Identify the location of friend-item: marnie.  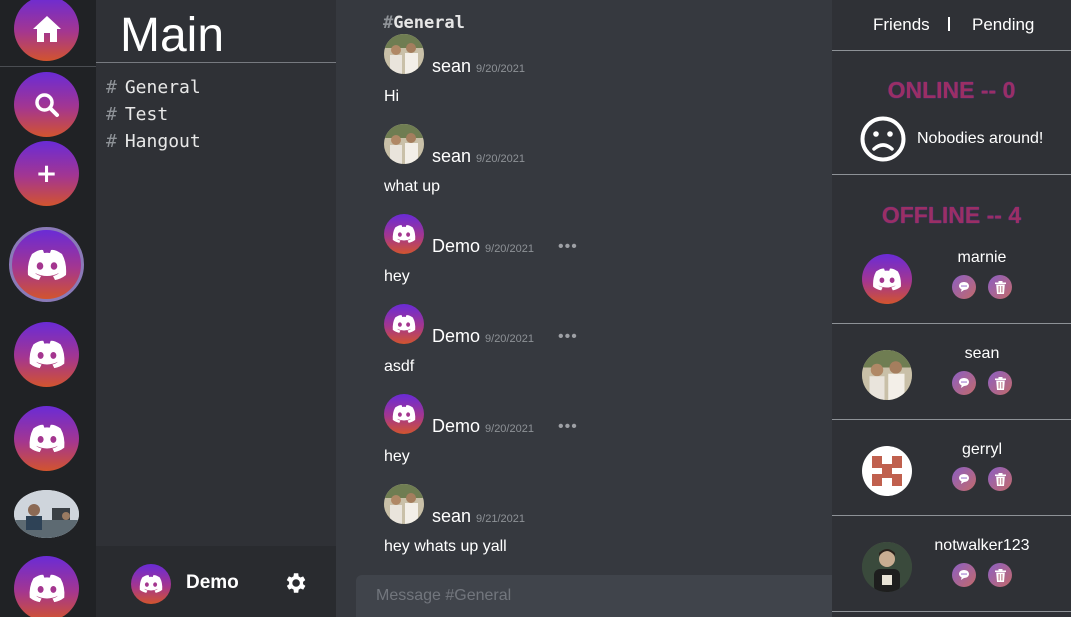
(951, 275).